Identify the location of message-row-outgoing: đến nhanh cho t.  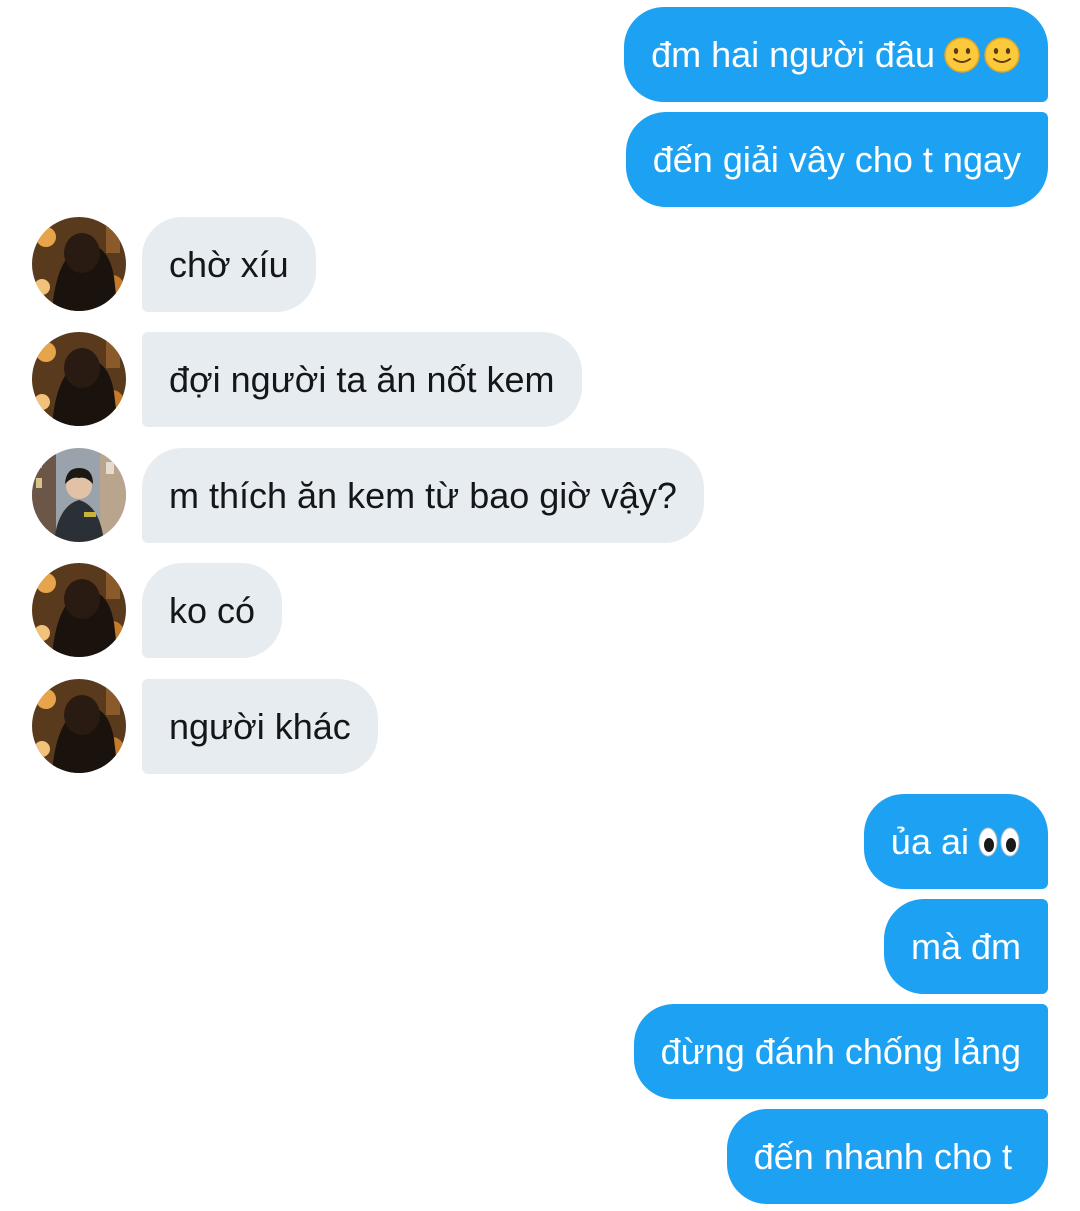
(540, 1156).